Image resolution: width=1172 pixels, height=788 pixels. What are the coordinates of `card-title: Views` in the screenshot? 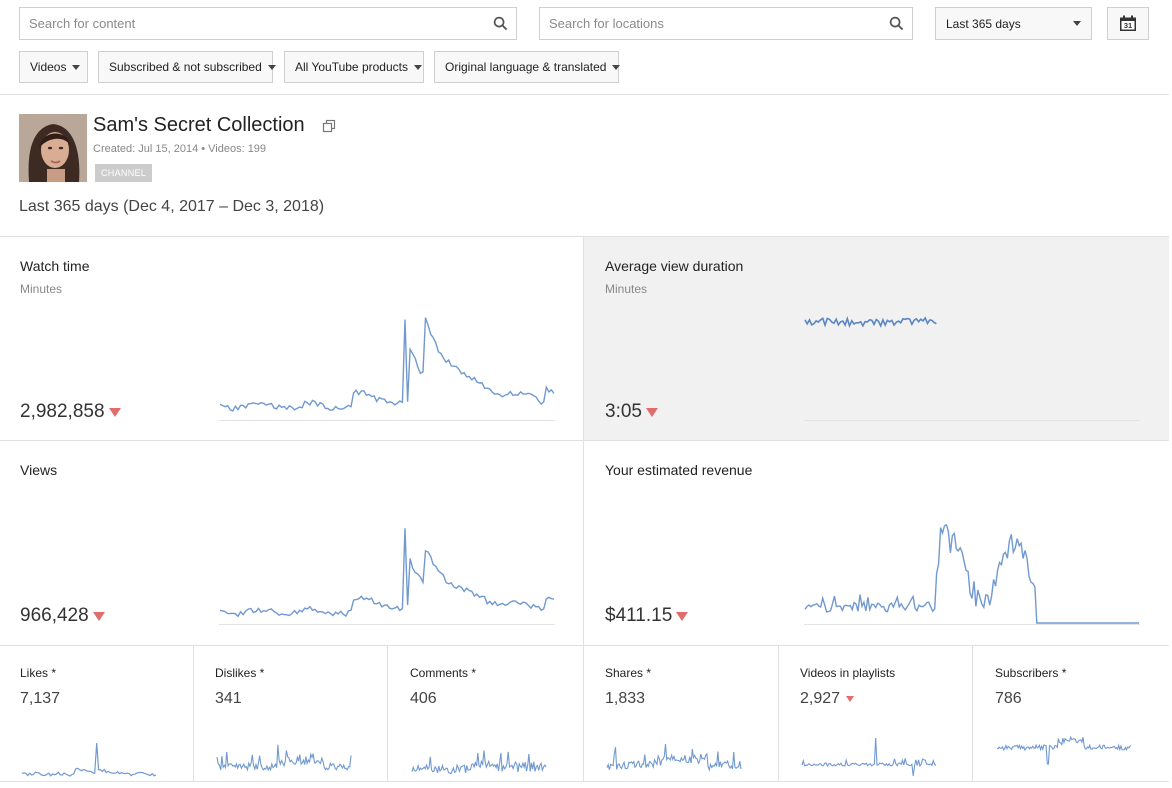 It's located at (38, 470).